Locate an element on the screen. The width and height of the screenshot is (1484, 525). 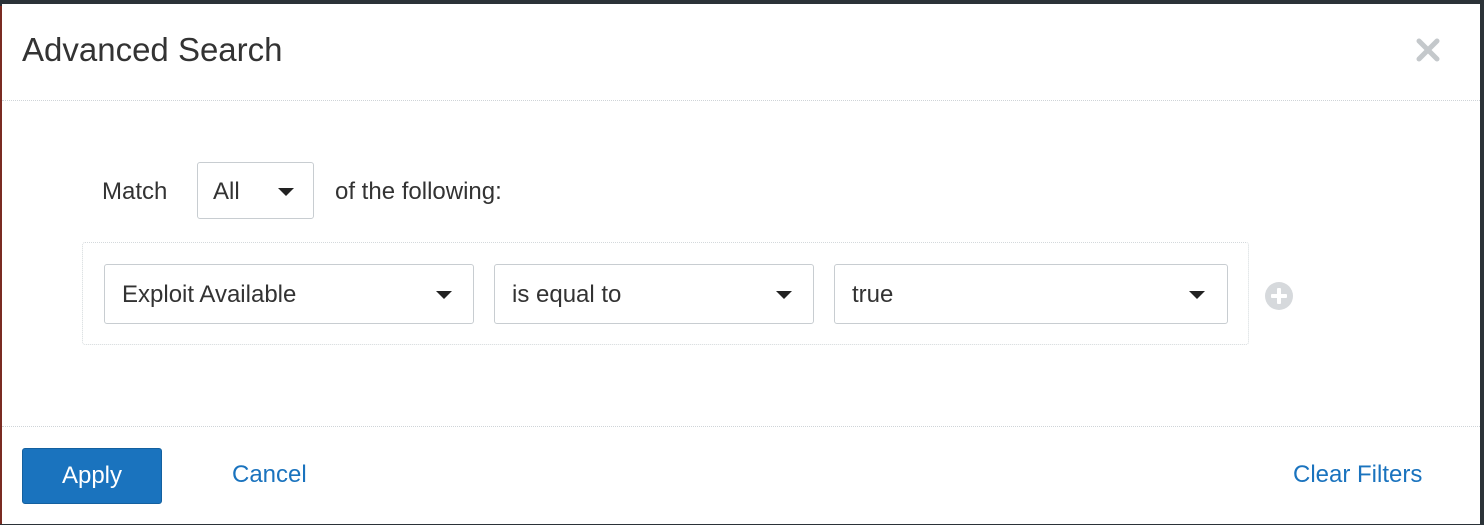
clear-filters-link: Clear Filters is located at coordinates (1357, 475).